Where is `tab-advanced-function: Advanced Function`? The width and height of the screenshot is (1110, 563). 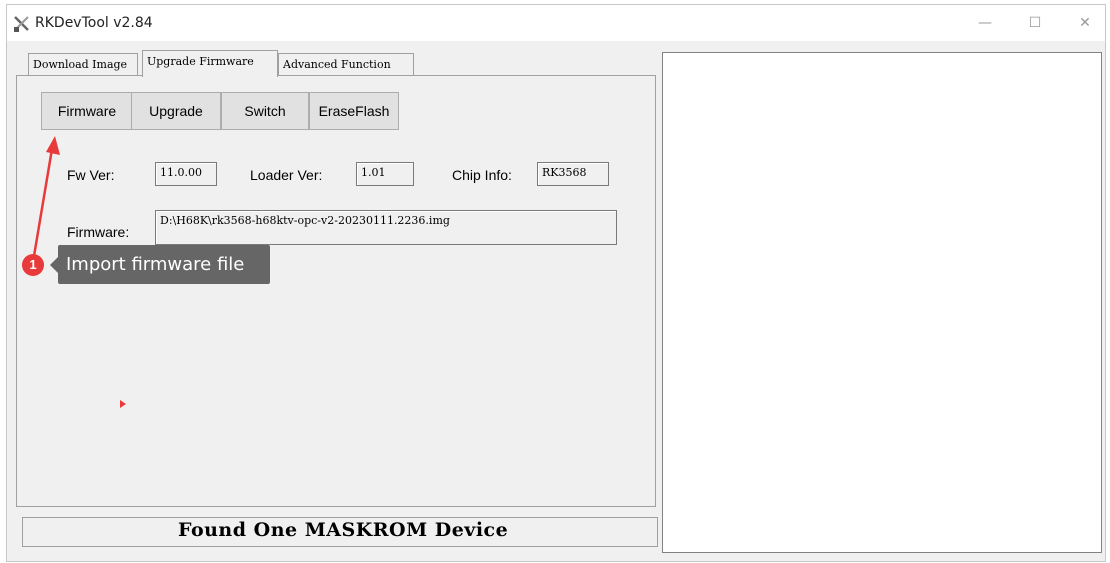 tab-advanced-function: Advanced Function is located at coordinates (346, 64).